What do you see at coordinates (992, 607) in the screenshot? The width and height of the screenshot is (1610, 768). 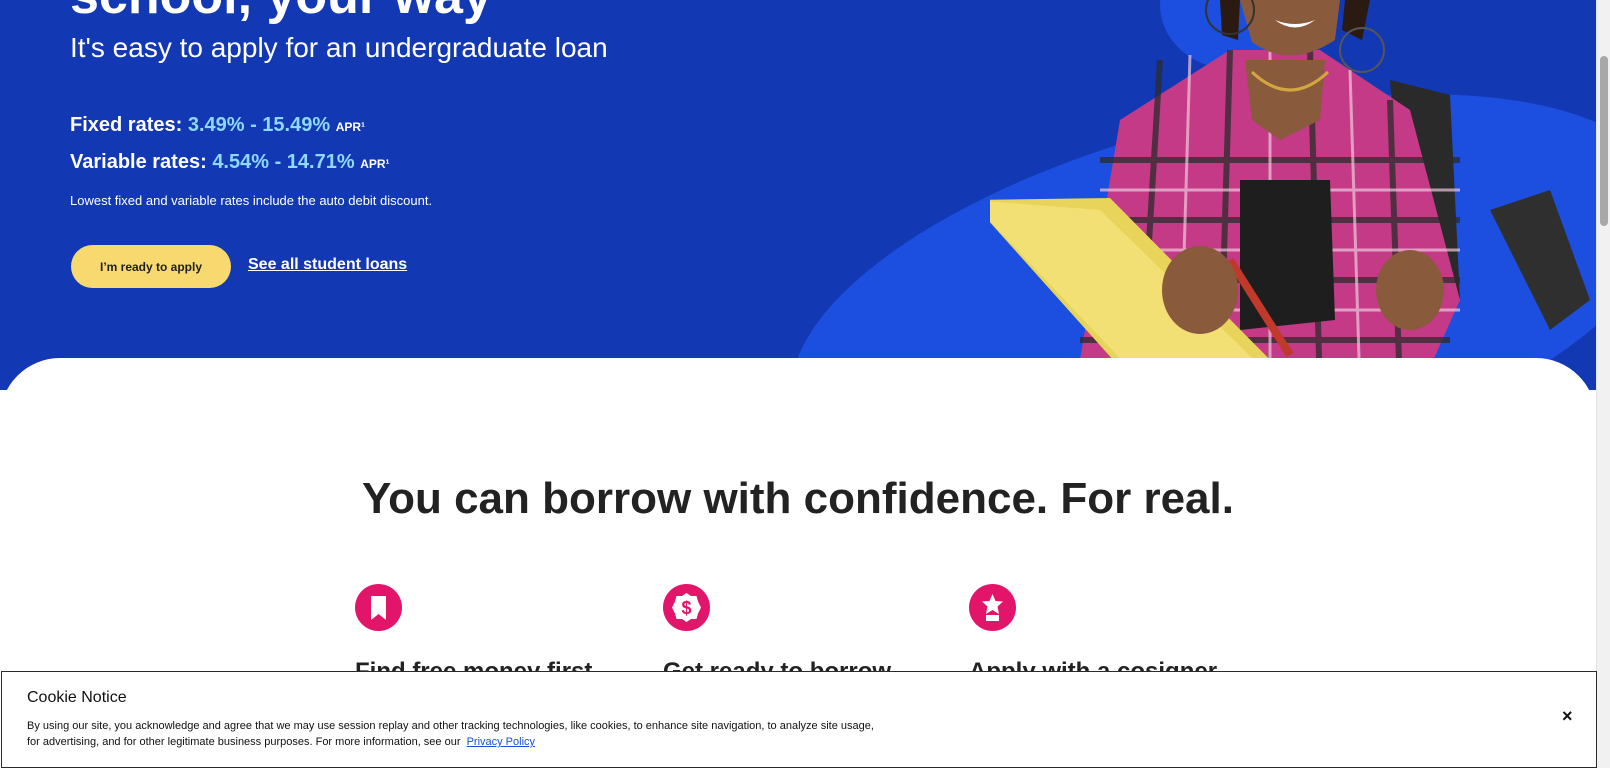 I see `star-award-icon` at bounding box center [992, 607].